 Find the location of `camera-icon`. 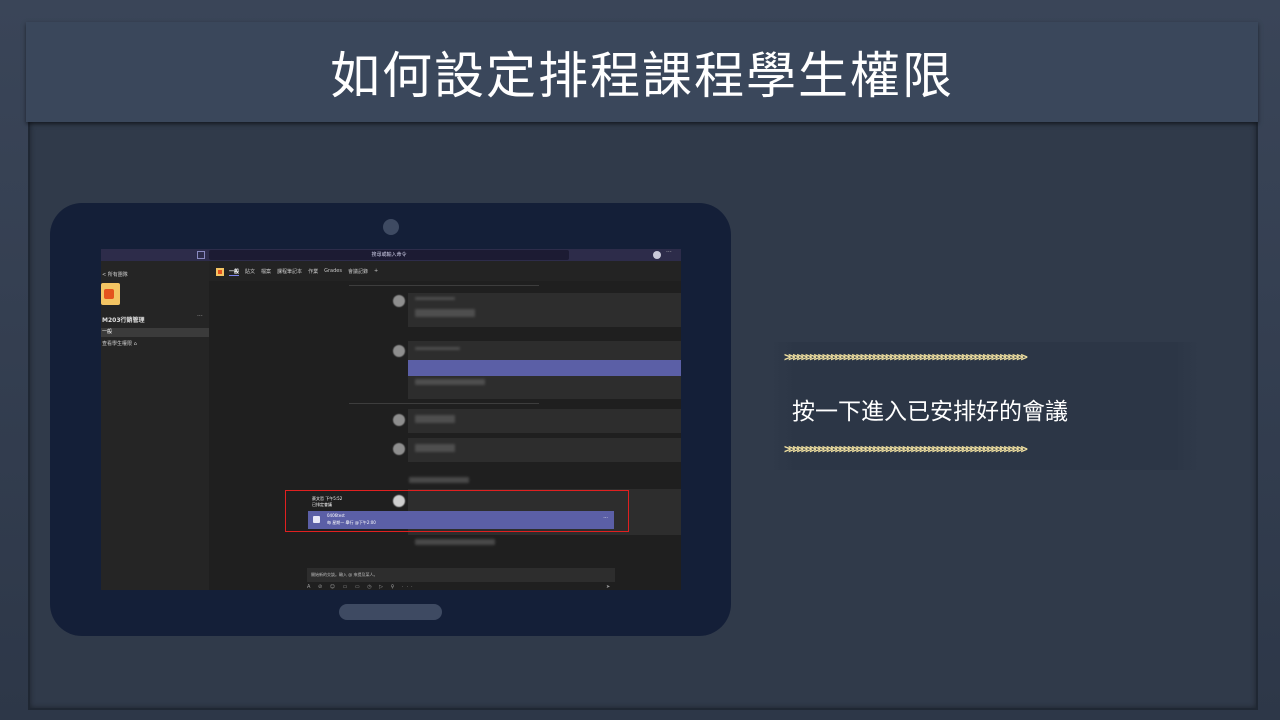

camera-icon is located at coordinates (391, 227).